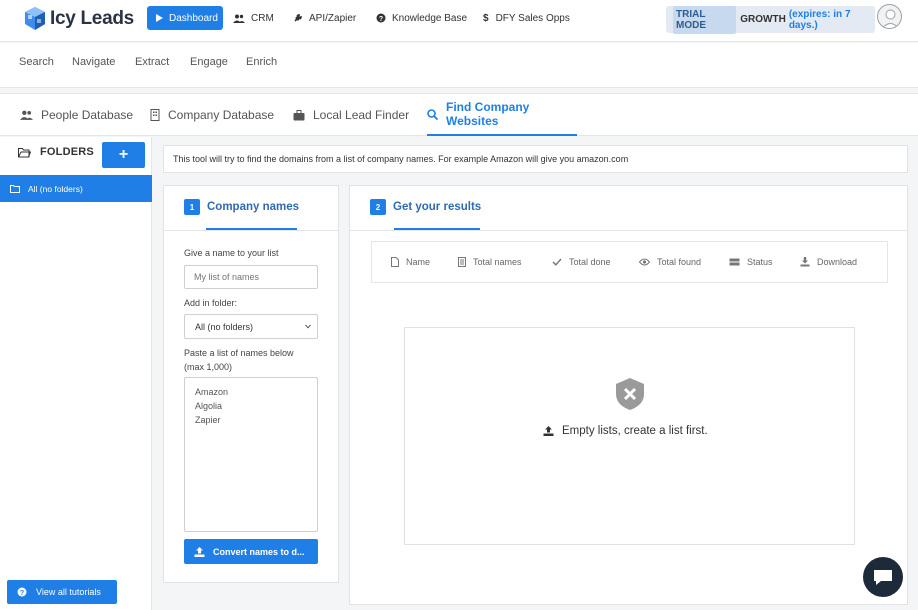 This screenshot has height=610, width=918. Describe the element at coordinates (55, 188) in the screenshot. I see `folder-label: All (no folders)` at that location.